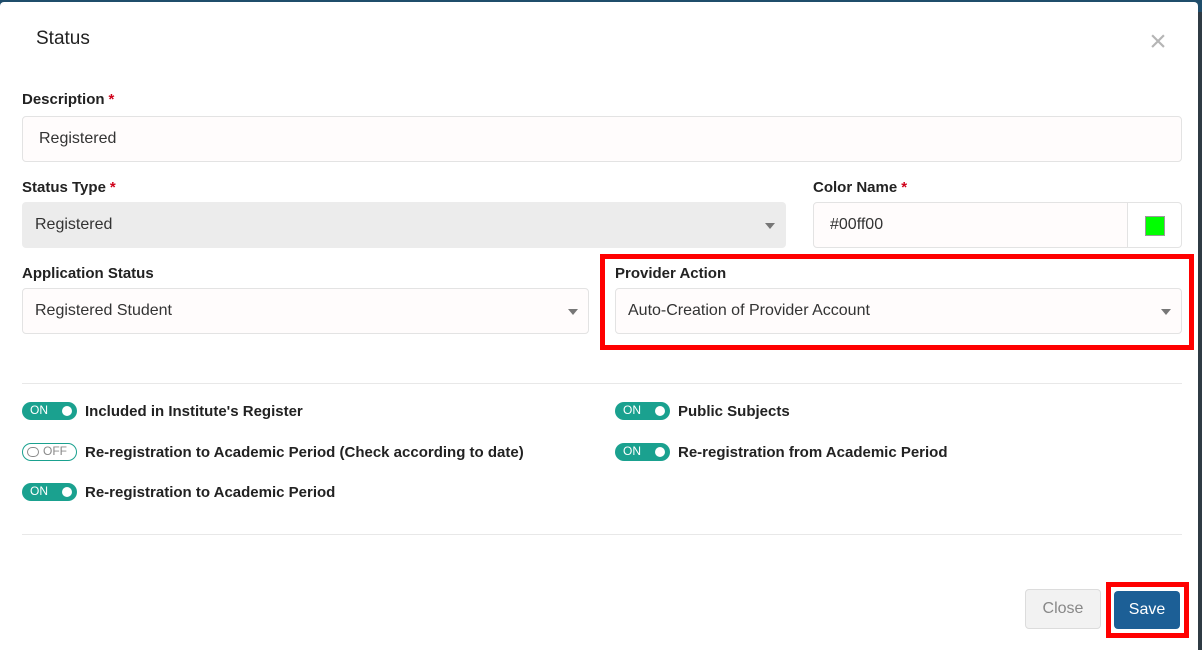 The width and height of the screenshot is (1202, 650). I want to click on rereg-to-check-date-toggle: OFF, so click(49, 452).